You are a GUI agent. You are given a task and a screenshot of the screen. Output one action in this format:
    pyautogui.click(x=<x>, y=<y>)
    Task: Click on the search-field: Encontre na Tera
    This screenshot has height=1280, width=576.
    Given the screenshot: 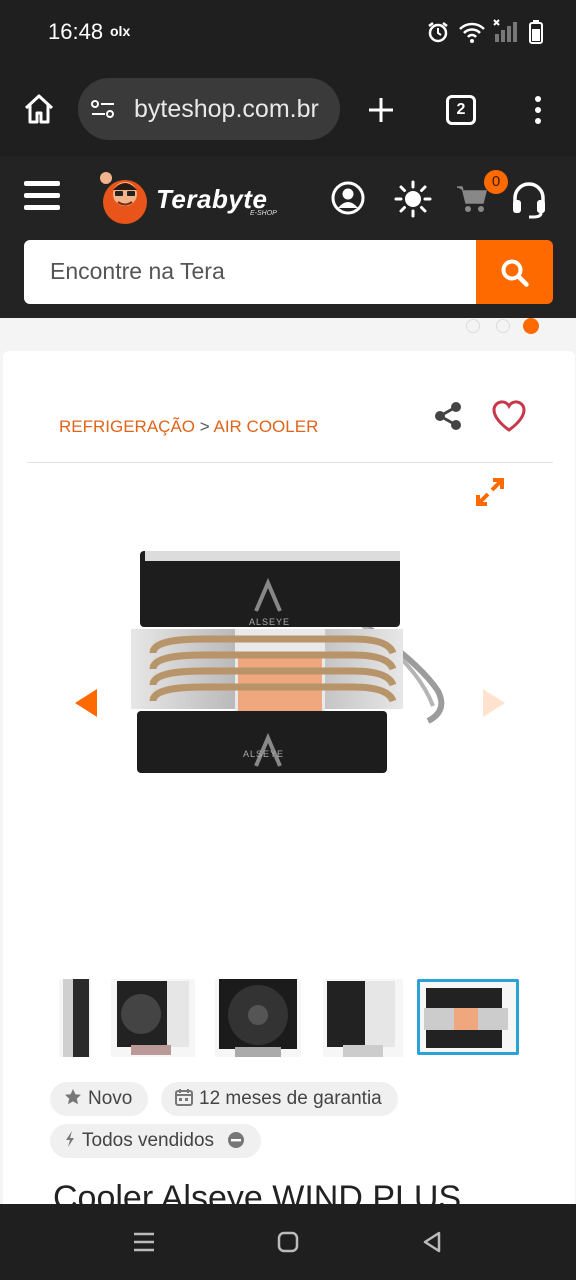 What is the action you would take?
    pyautogui.click(x=250, y=272)
    